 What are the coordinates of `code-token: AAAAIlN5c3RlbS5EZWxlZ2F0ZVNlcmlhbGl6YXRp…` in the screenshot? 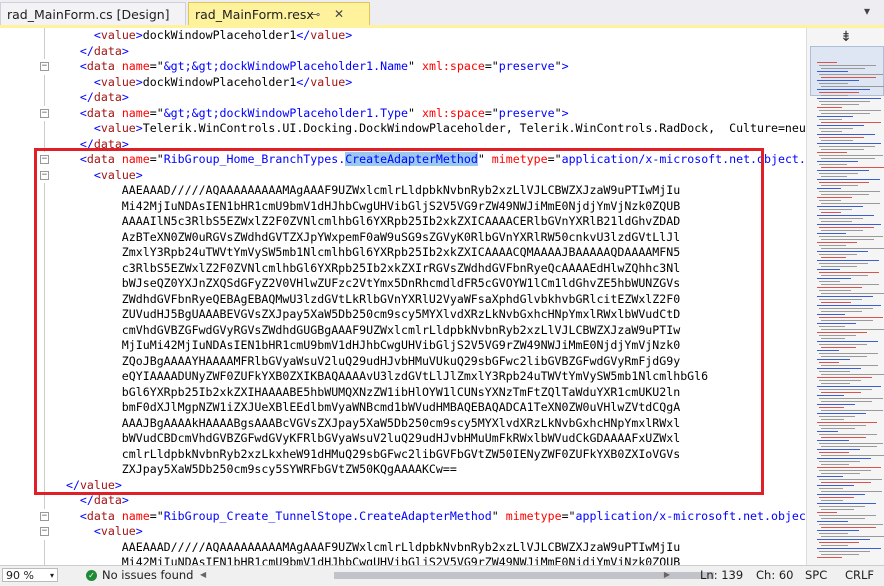 It's located at (366, 221).